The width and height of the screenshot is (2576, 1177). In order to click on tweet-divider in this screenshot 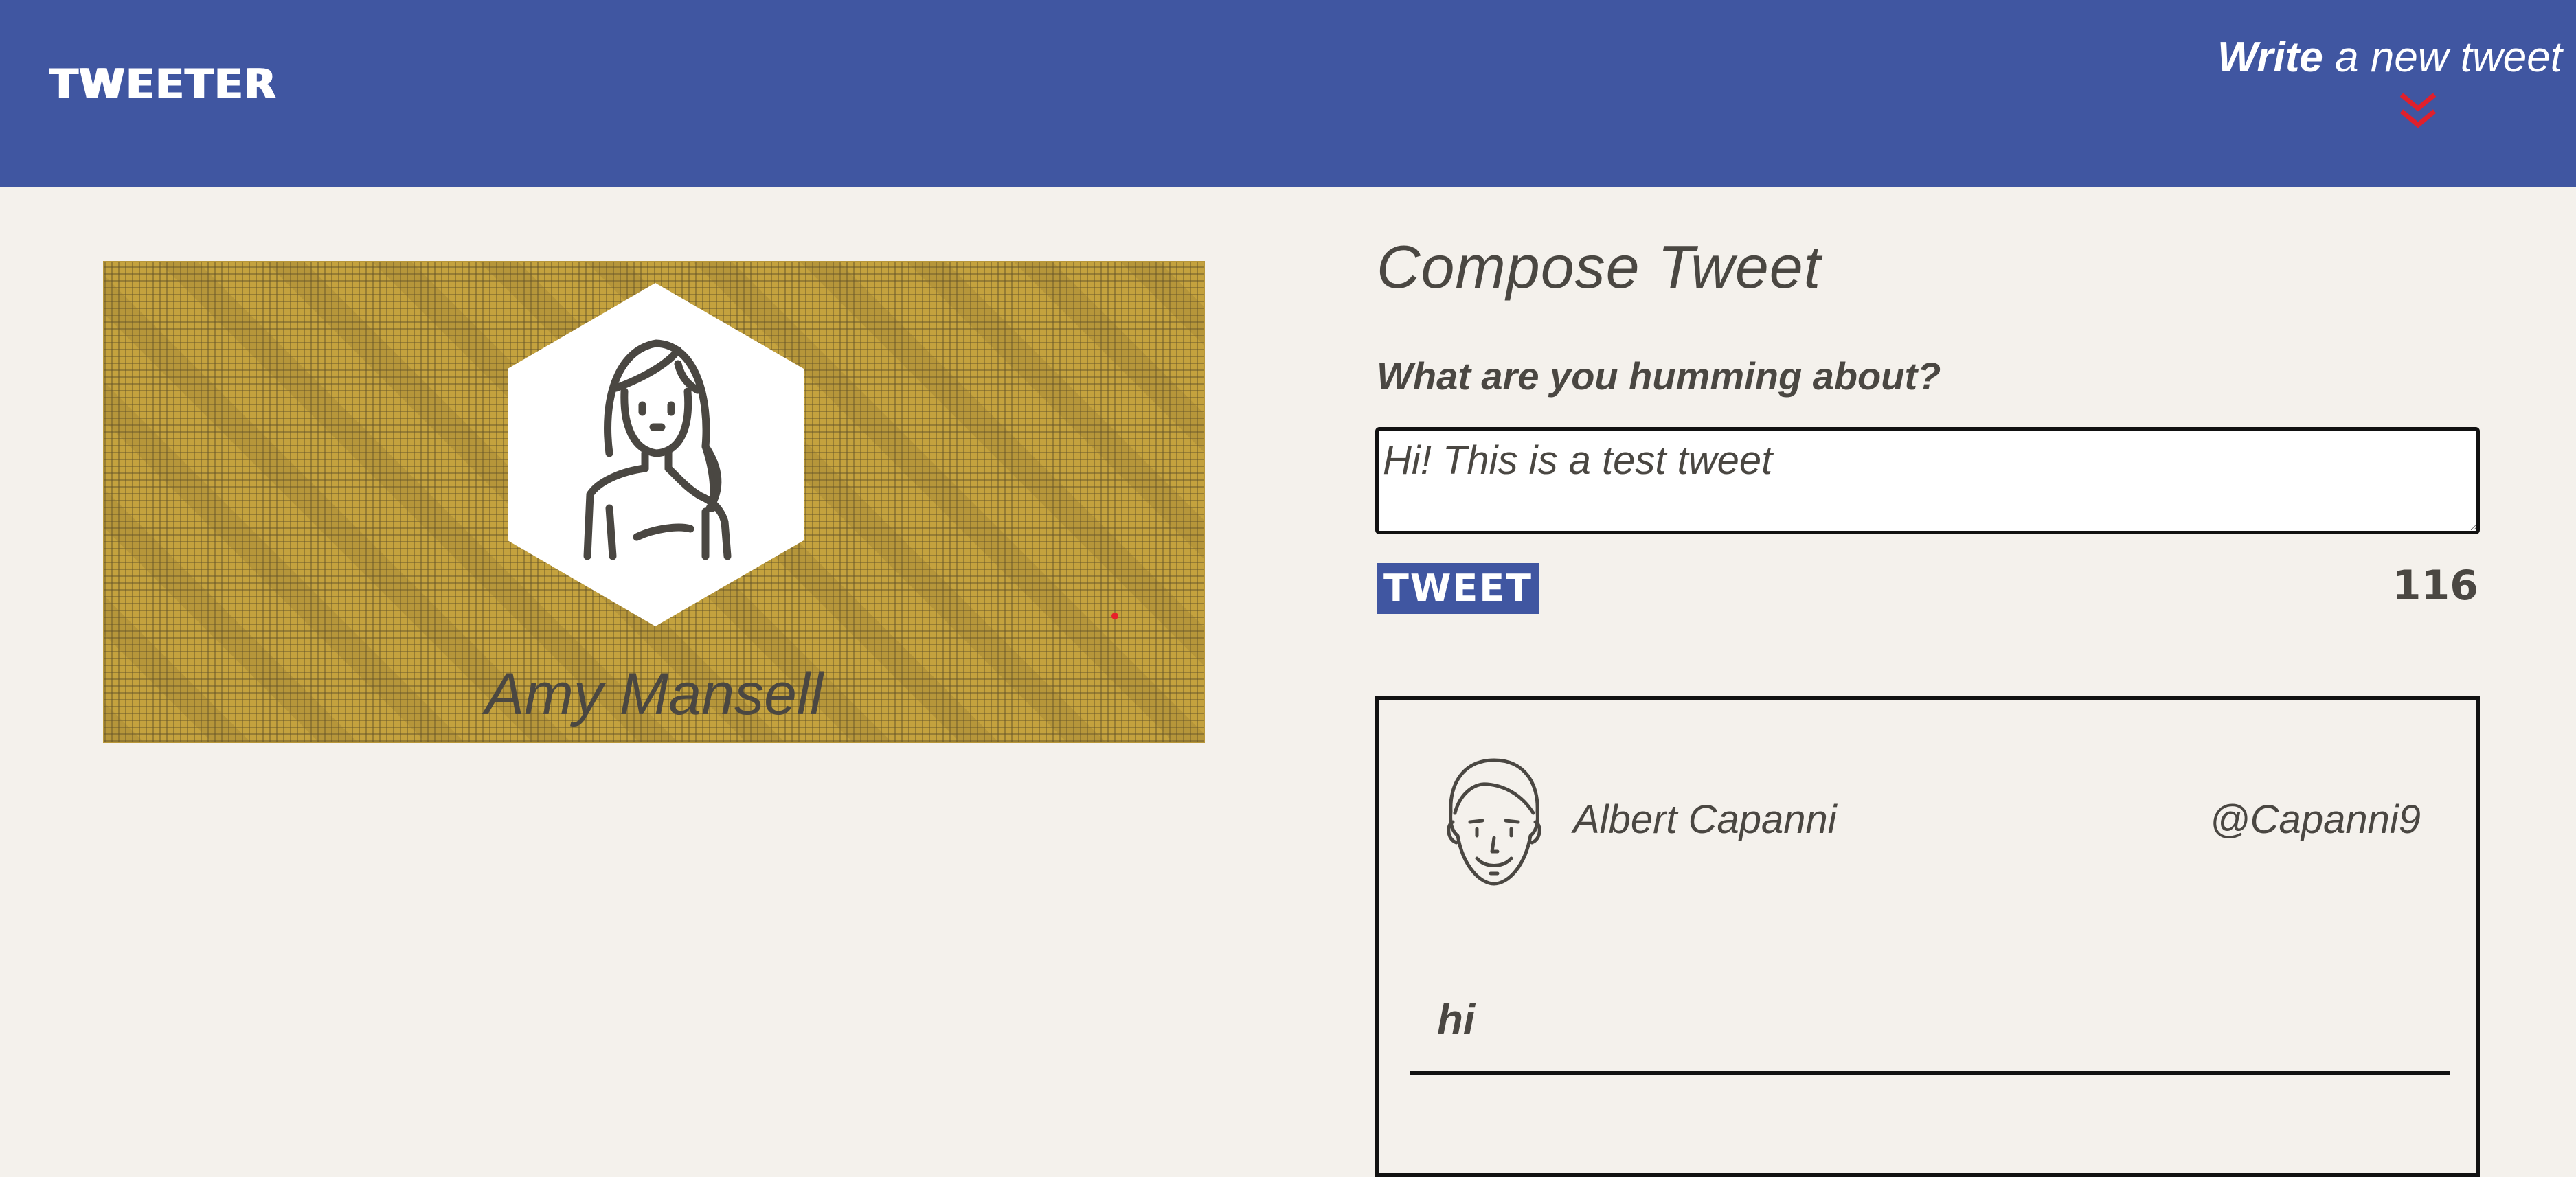, I will do `click(1930, 1073)`.